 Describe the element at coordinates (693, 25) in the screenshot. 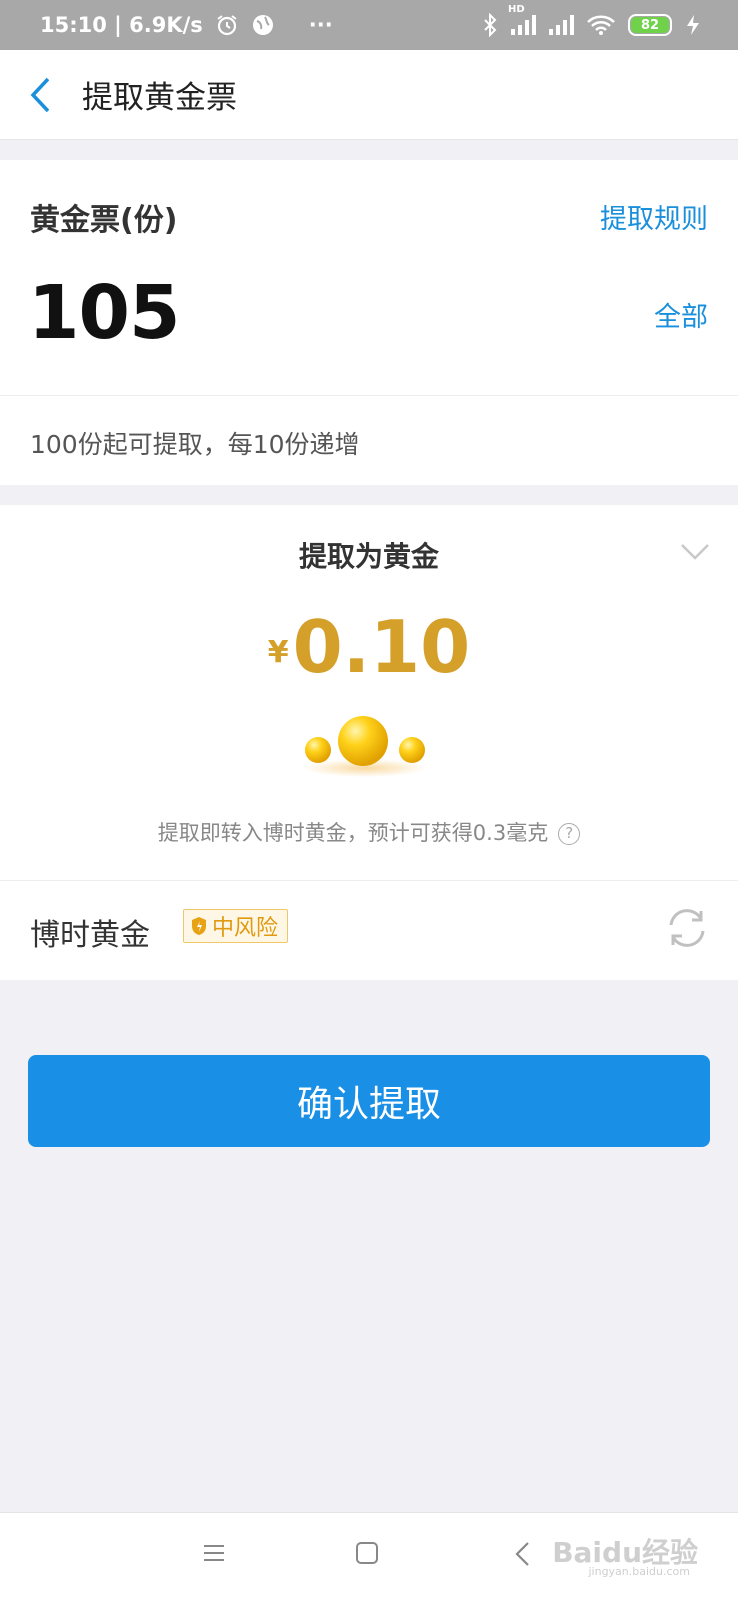

I see `charging-icon` at that location.